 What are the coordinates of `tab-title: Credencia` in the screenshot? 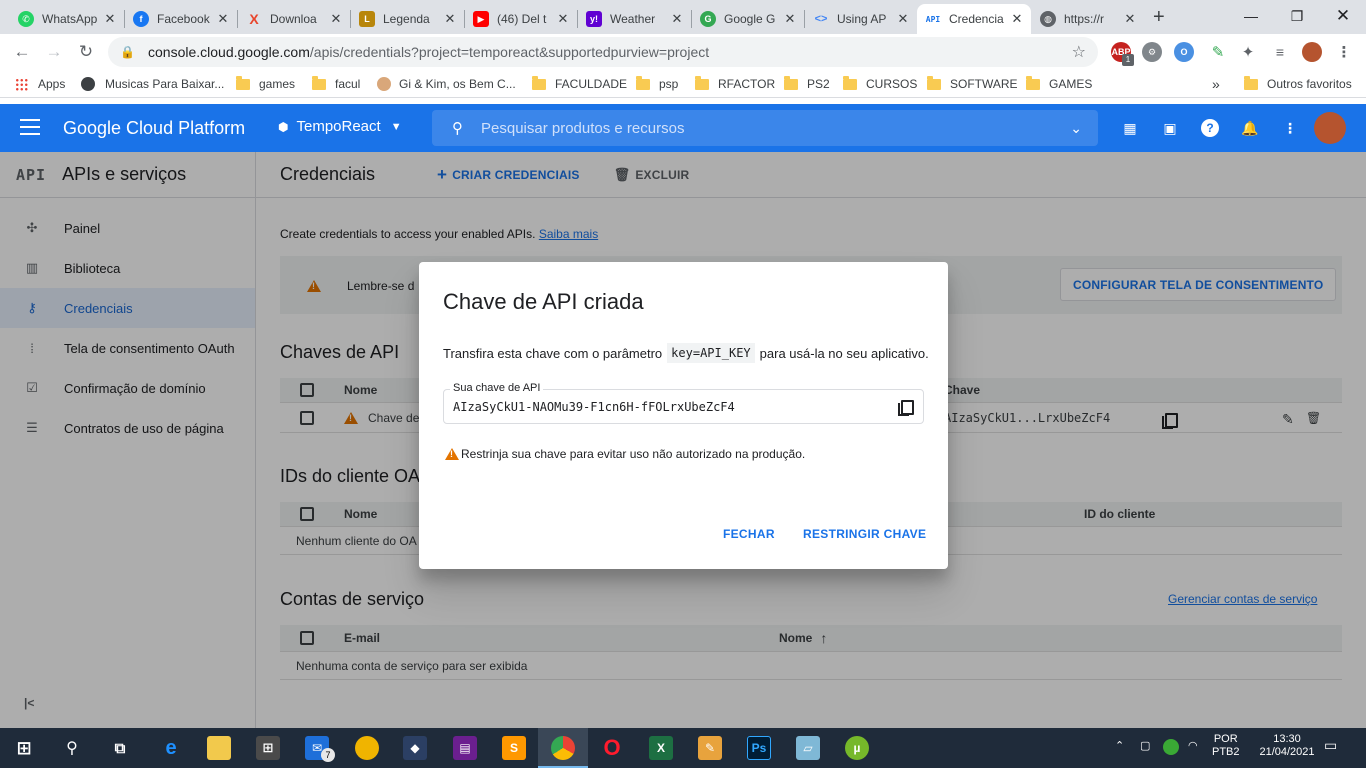 It's located at (976, 19).